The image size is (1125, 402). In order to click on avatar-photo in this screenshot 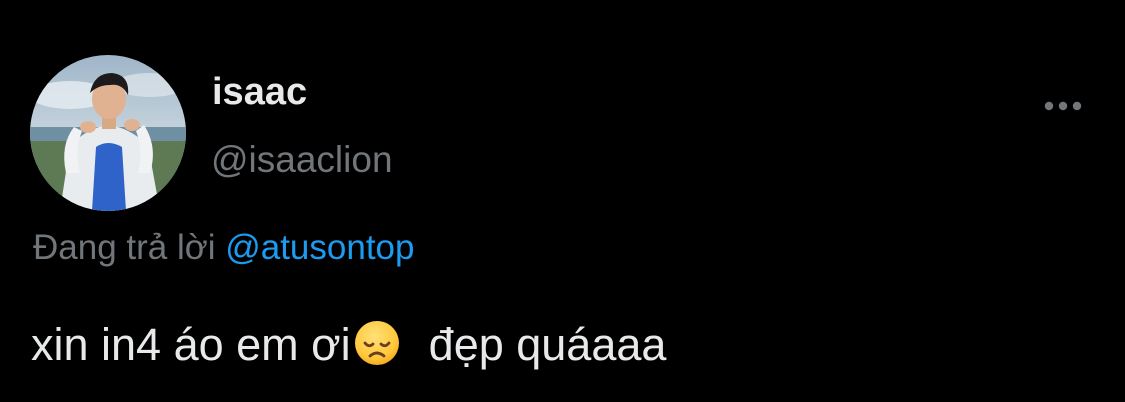, I will do `click(108, 133)`.